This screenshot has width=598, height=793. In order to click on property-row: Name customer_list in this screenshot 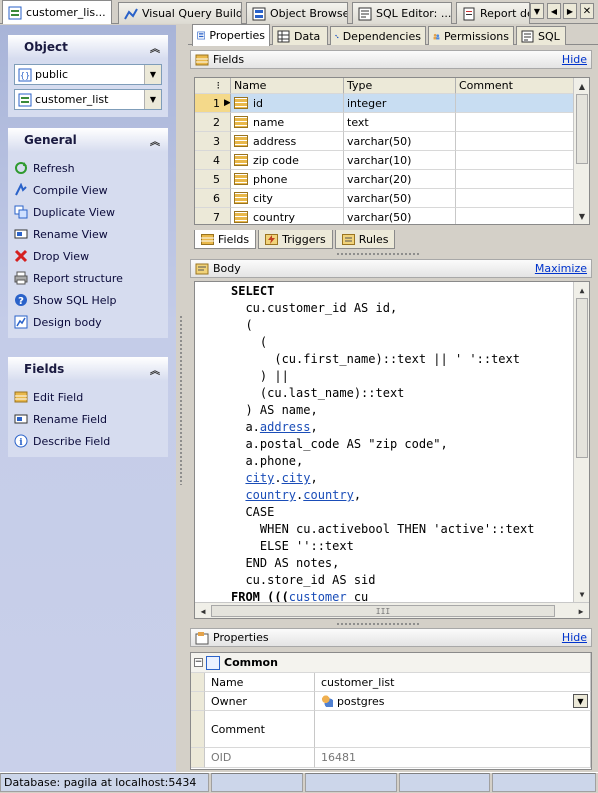, I will do `click(391, 682)`.